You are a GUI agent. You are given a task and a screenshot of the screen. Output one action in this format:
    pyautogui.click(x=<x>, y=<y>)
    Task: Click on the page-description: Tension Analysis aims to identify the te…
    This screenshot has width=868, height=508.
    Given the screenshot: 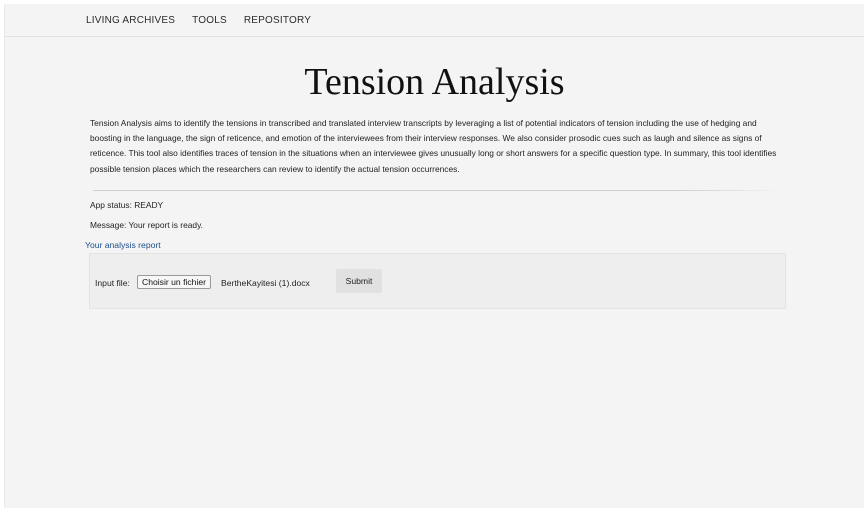 What is the action you would take?
    pyautogui.click(x=433, y=146)
    